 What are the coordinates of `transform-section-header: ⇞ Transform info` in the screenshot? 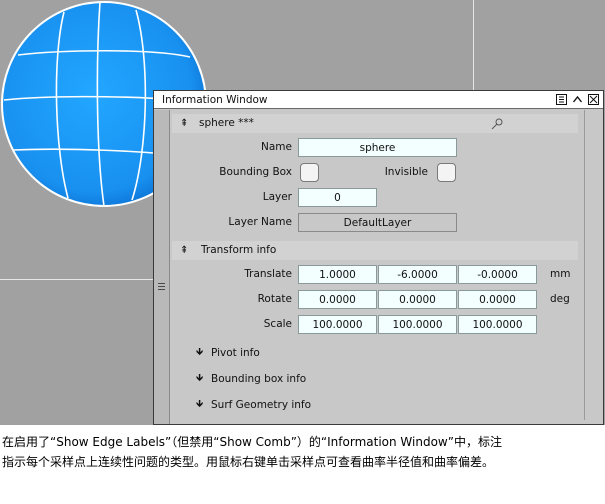 It's located at (375, 250).